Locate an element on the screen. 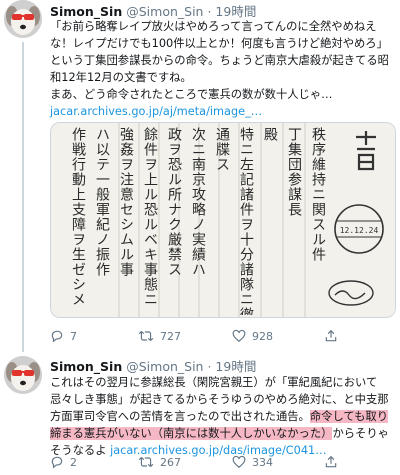 This screenshot has width=400, height=475. document-column: 秩序維持ニ関スル件 is located at coordinates (318, 194).